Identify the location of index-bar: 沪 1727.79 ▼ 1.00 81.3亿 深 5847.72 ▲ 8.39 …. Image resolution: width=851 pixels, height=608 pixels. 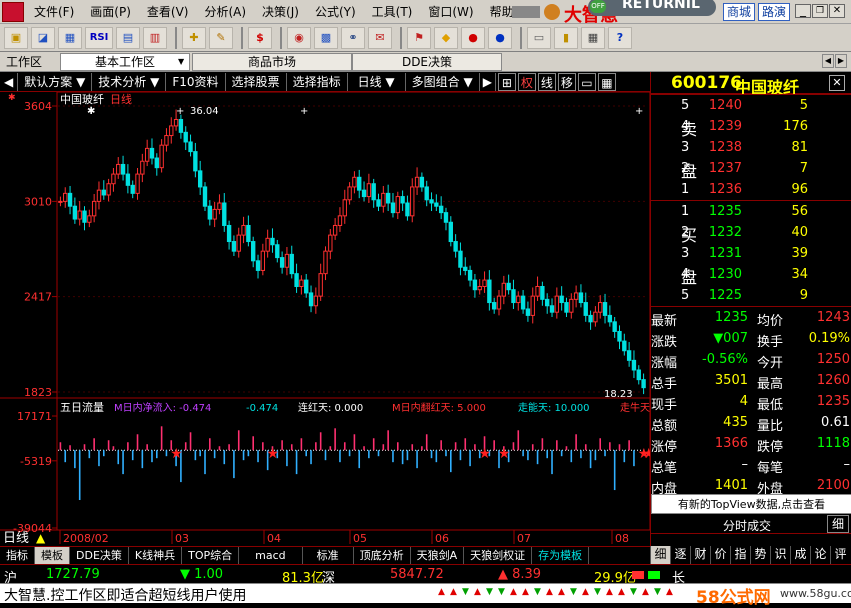
(425, 575).